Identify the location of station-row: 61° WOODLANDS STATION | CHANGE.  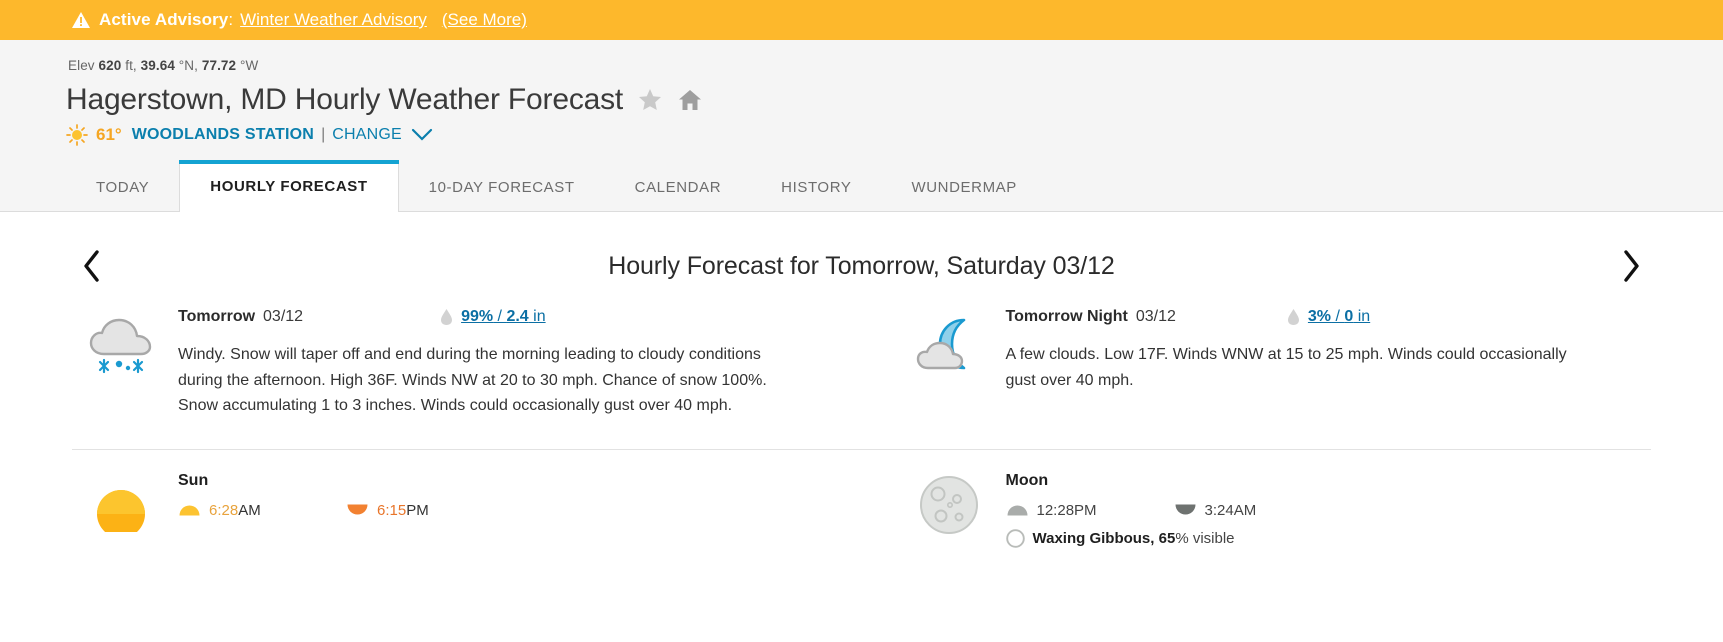
(861, 135).